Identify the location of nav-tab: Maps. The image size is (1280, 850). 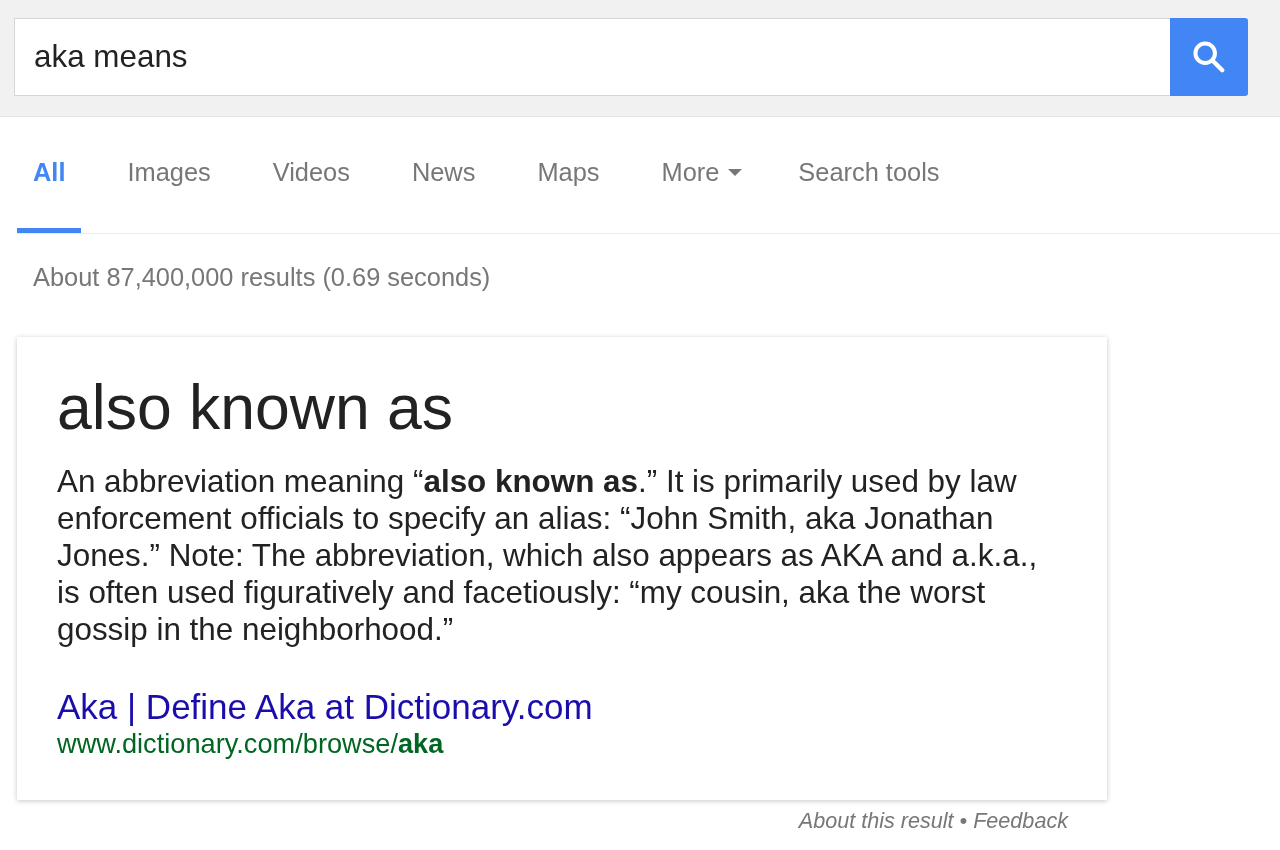
(568, 175).